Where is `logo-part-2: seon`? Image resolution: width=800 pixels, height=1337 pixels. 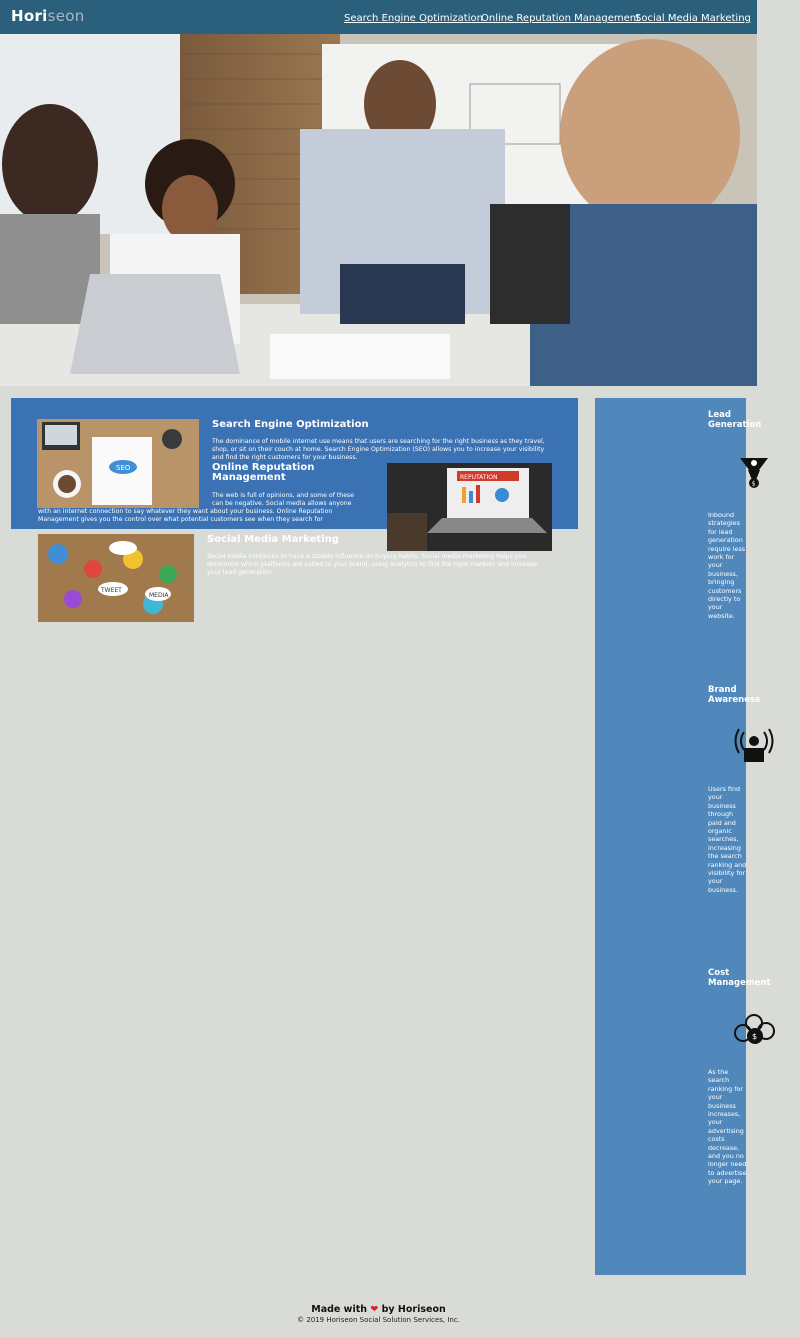 logo-part-2: seon is located at coordinates (66, 16).